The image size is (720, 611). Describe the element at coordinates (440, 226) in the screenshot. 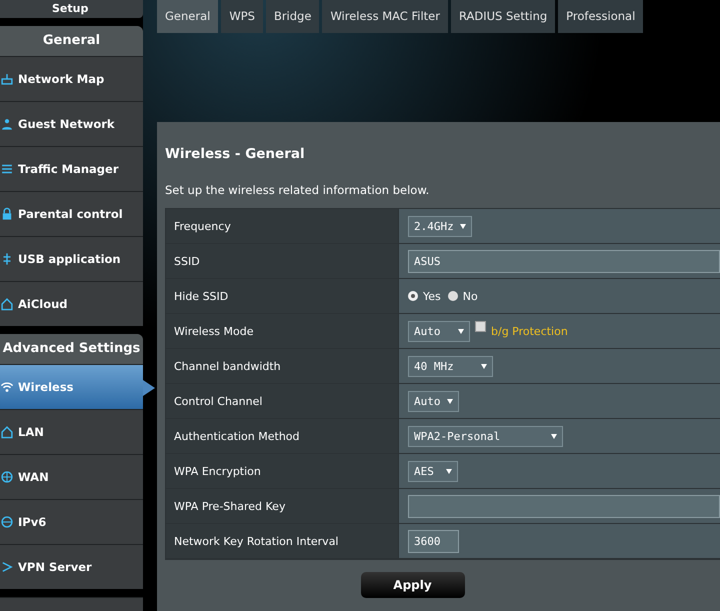

I see `dropdown: 2.4GHz` at that location.